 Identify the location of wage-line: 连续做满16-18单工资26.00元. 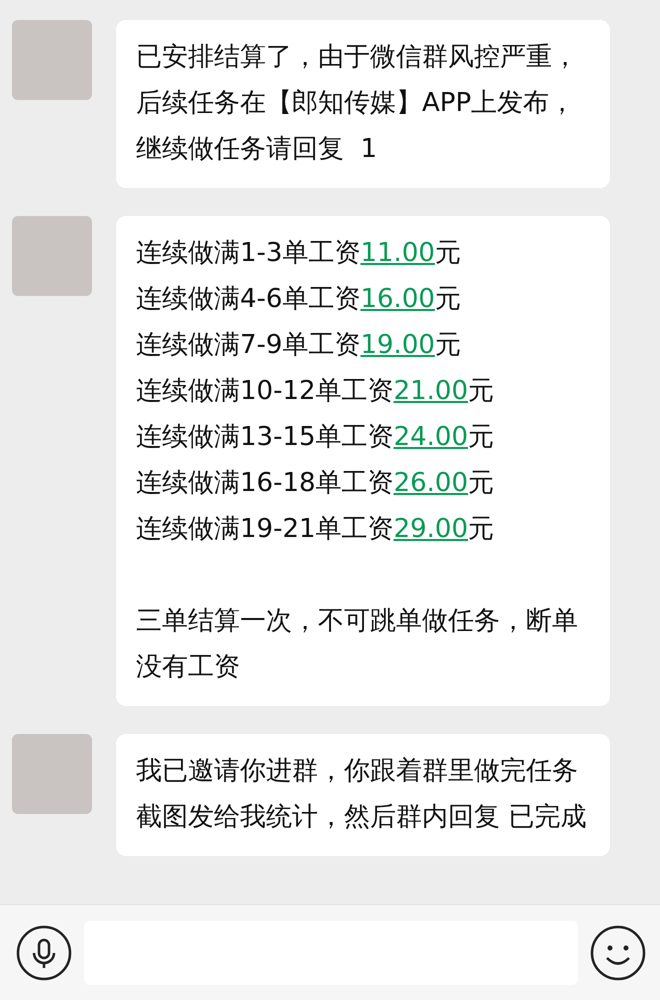
(315, 483).